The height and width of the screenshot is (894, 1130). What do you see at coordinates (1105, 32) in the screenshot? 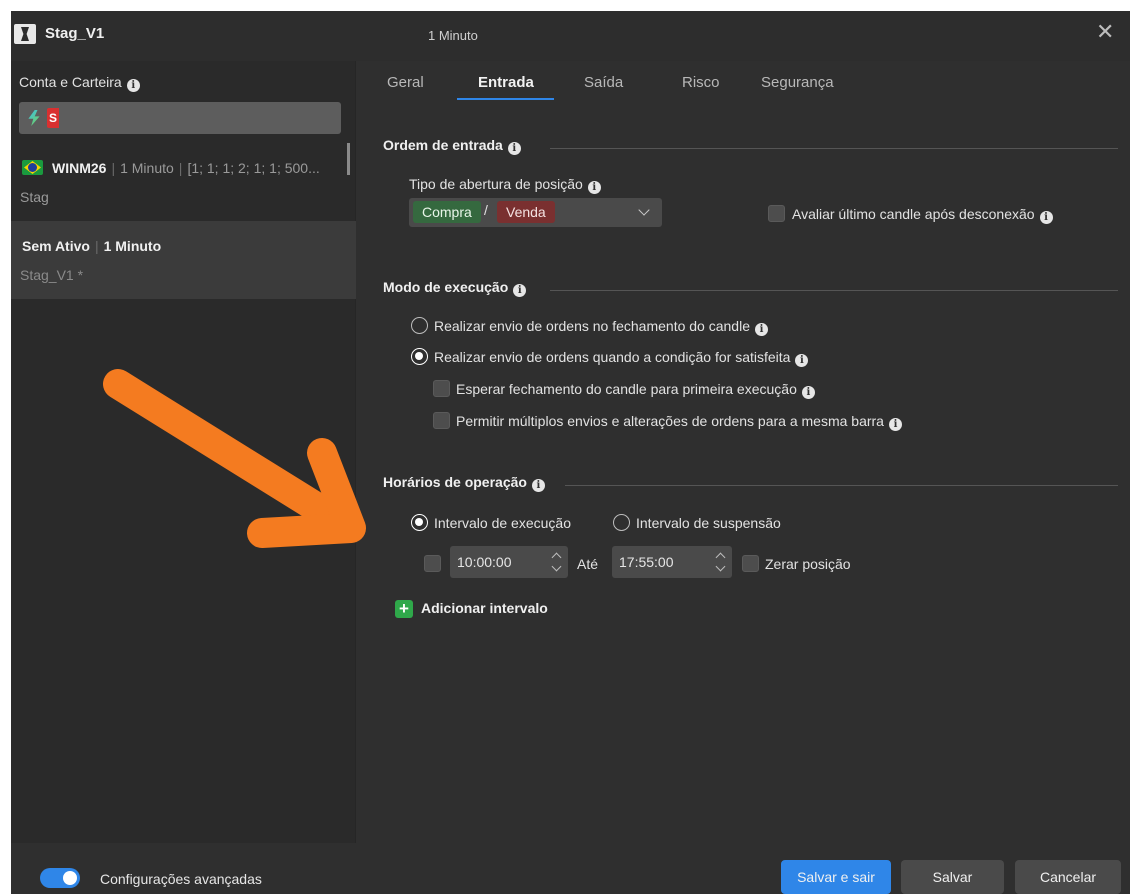
I see `close-icon: ✕` at bounding box center [1105, 32].